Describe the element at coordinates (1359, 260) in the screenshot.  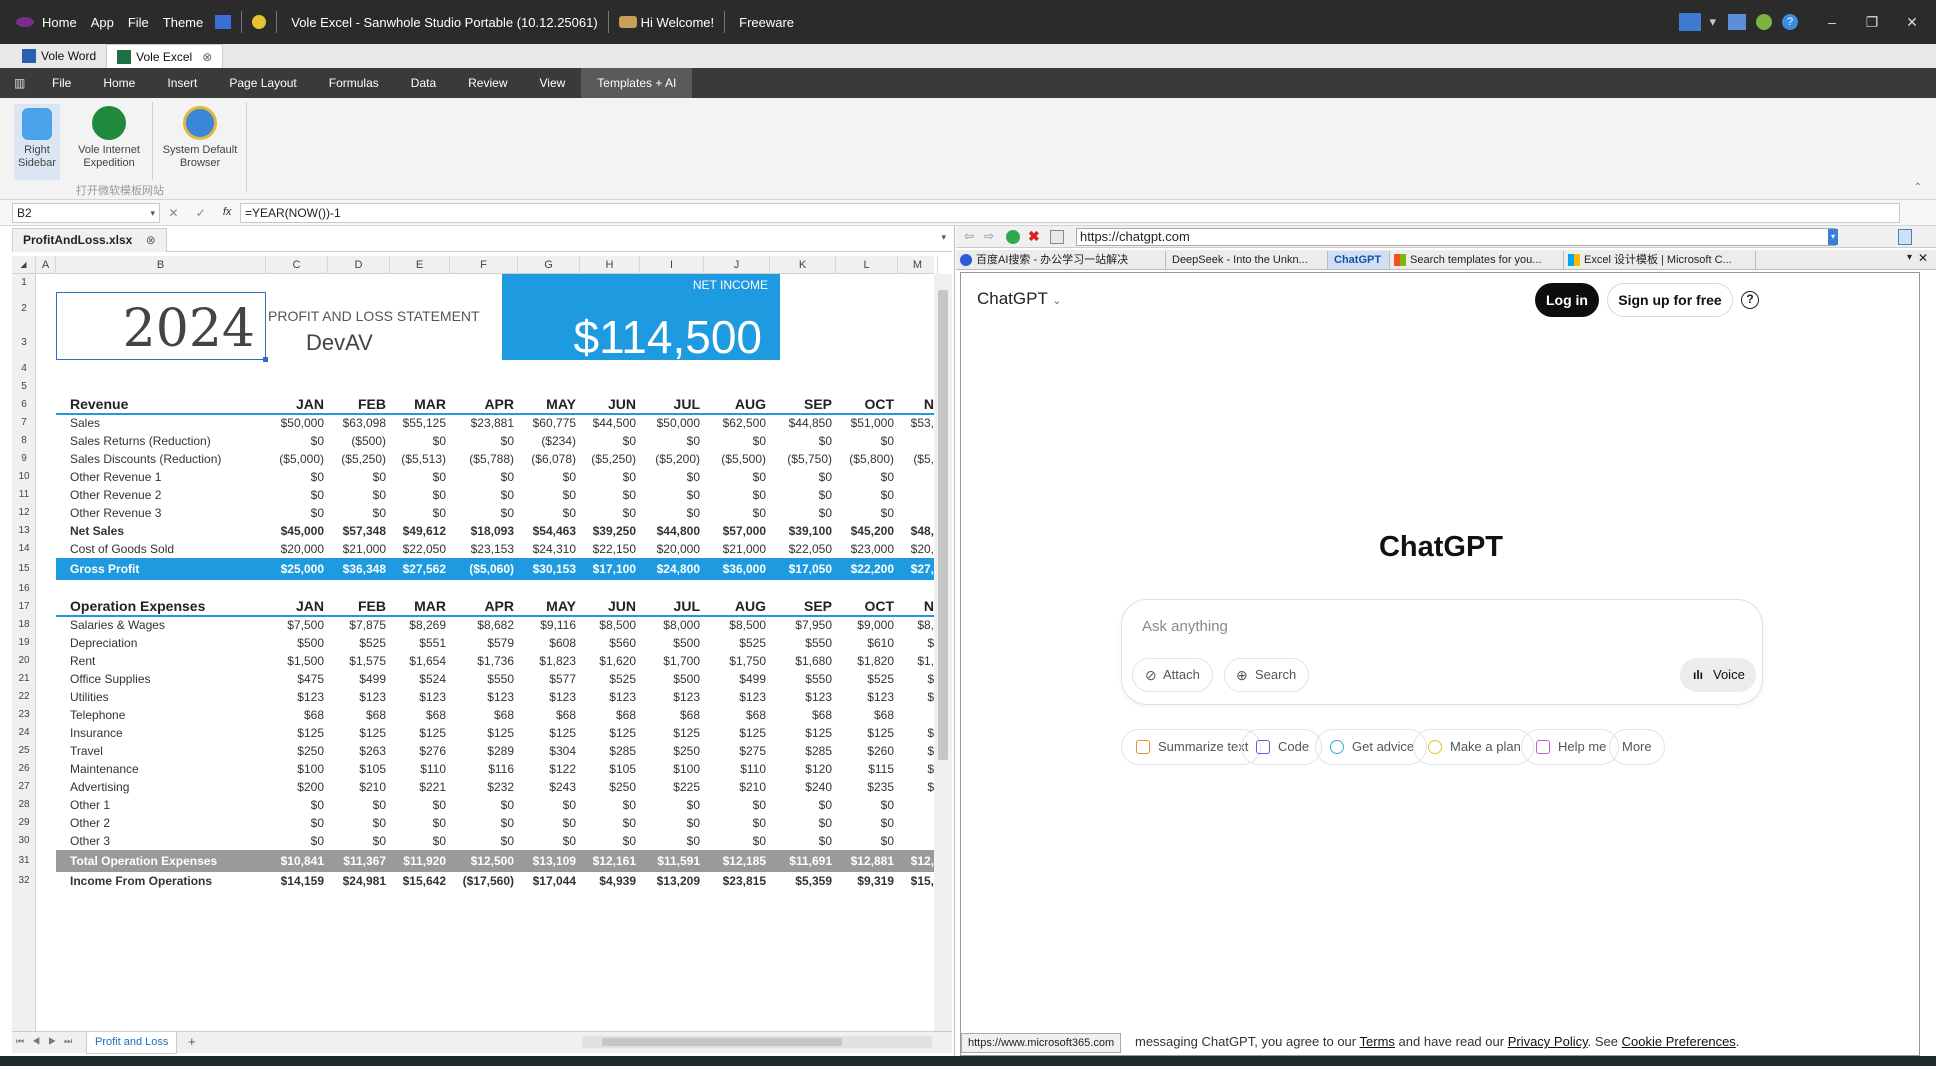
I see `browser-tab-chatgpt: ChatGPT` at that location.